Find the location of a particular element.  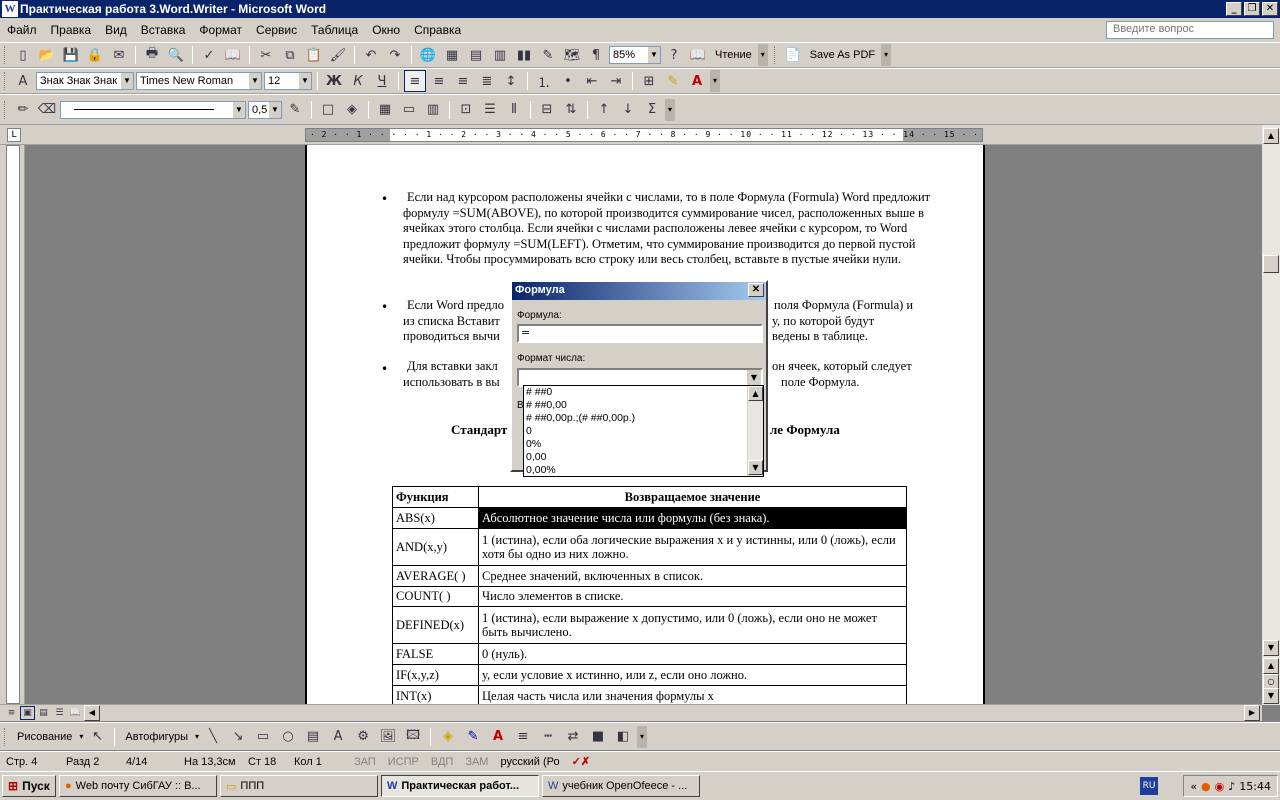

menu-help: Справка is located at coordinates (437, 30).